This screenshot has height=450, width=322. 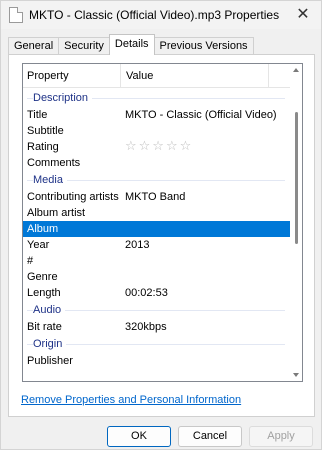 I want to click on property-row-comments: Comments, so click(x=157, y=163).